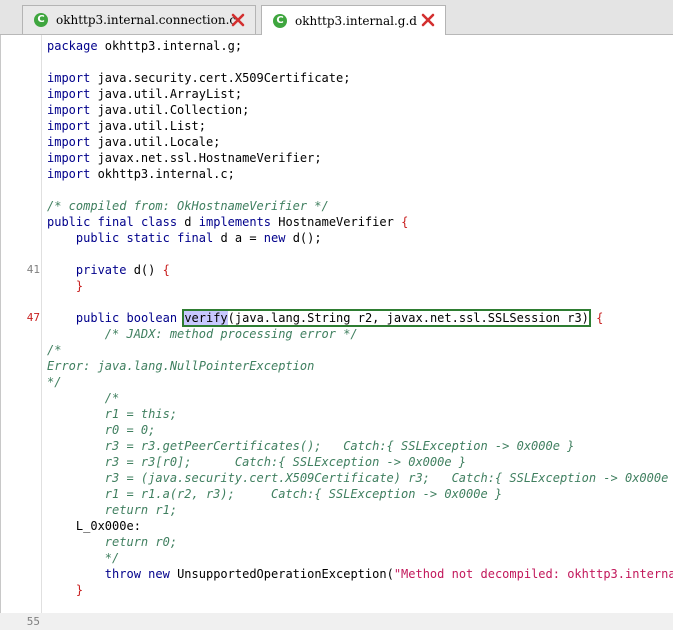 The height and width of the screenshot is (630, 673). Describe the element at coordinates (148, 110) in the screenshot. I see `code-text: import java.util.Collection;` at that location.